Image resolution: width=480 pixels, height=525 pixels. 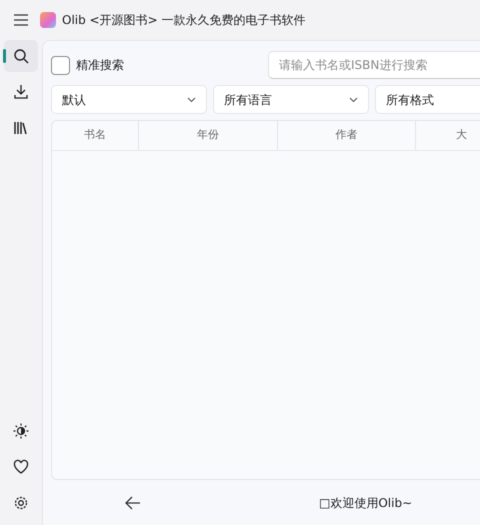 What do you see at coordinates (427, 99) in the screenshot?
I see `filter-dropdown: 所有格式` at bounding box center [427, 99].